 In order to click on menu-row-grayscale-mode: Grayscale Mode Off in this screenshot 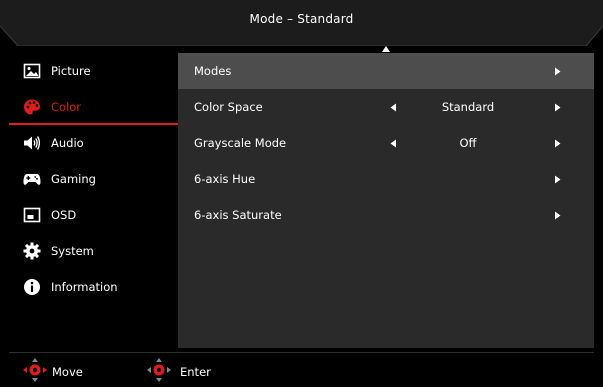, I will do `click(386, 143)`.